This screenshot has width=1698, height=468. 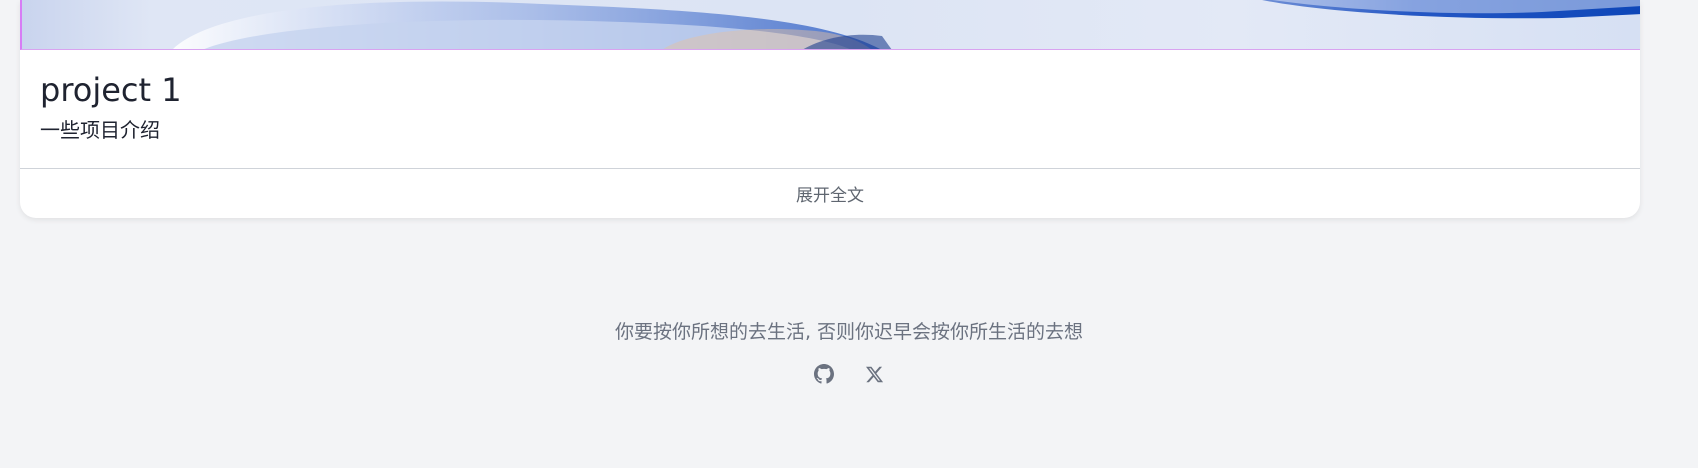 I want to click on social-links, so click(x=849, y=374).